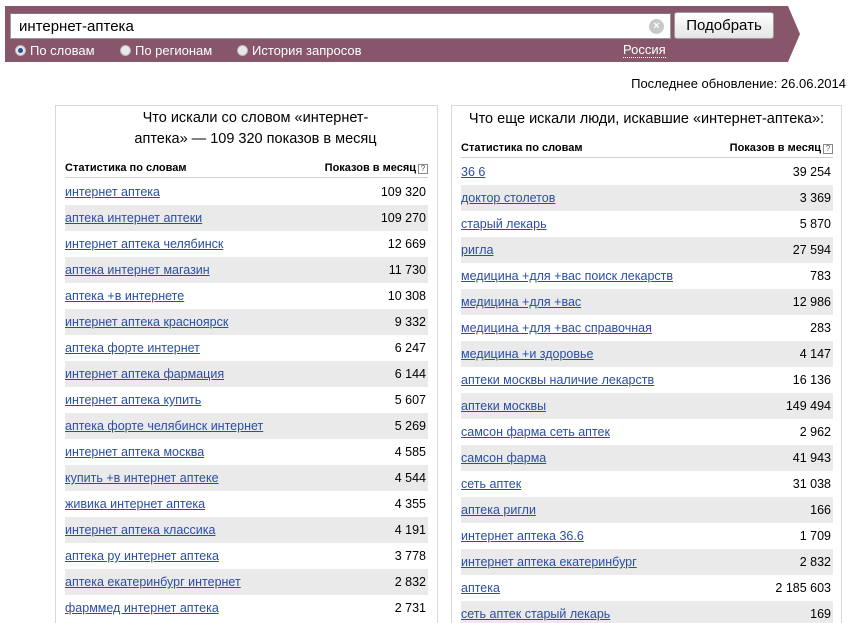 The height and width of the screenshot is (623, 868). I want to click on impressions-count: 2 832, so click(410, 582).